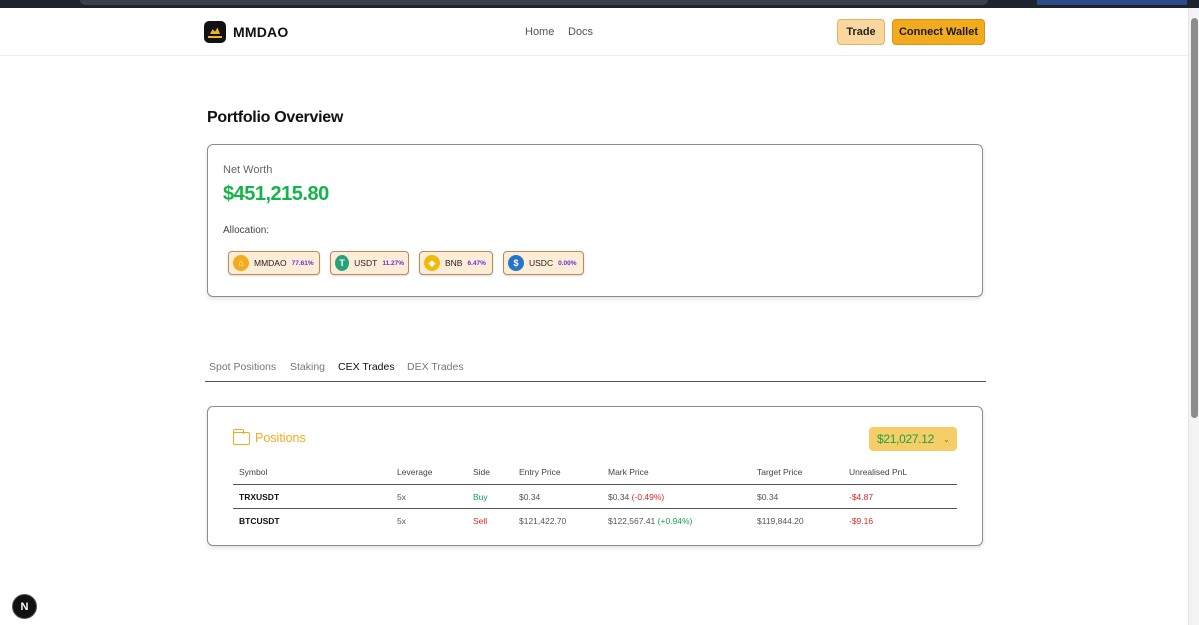 Image resolution: width=1199 pixels, height=625 pixels. Describe the element at coordinates (648, 497) in the screenshot. I see `mark-price-change: (-0.49%)` at that location.